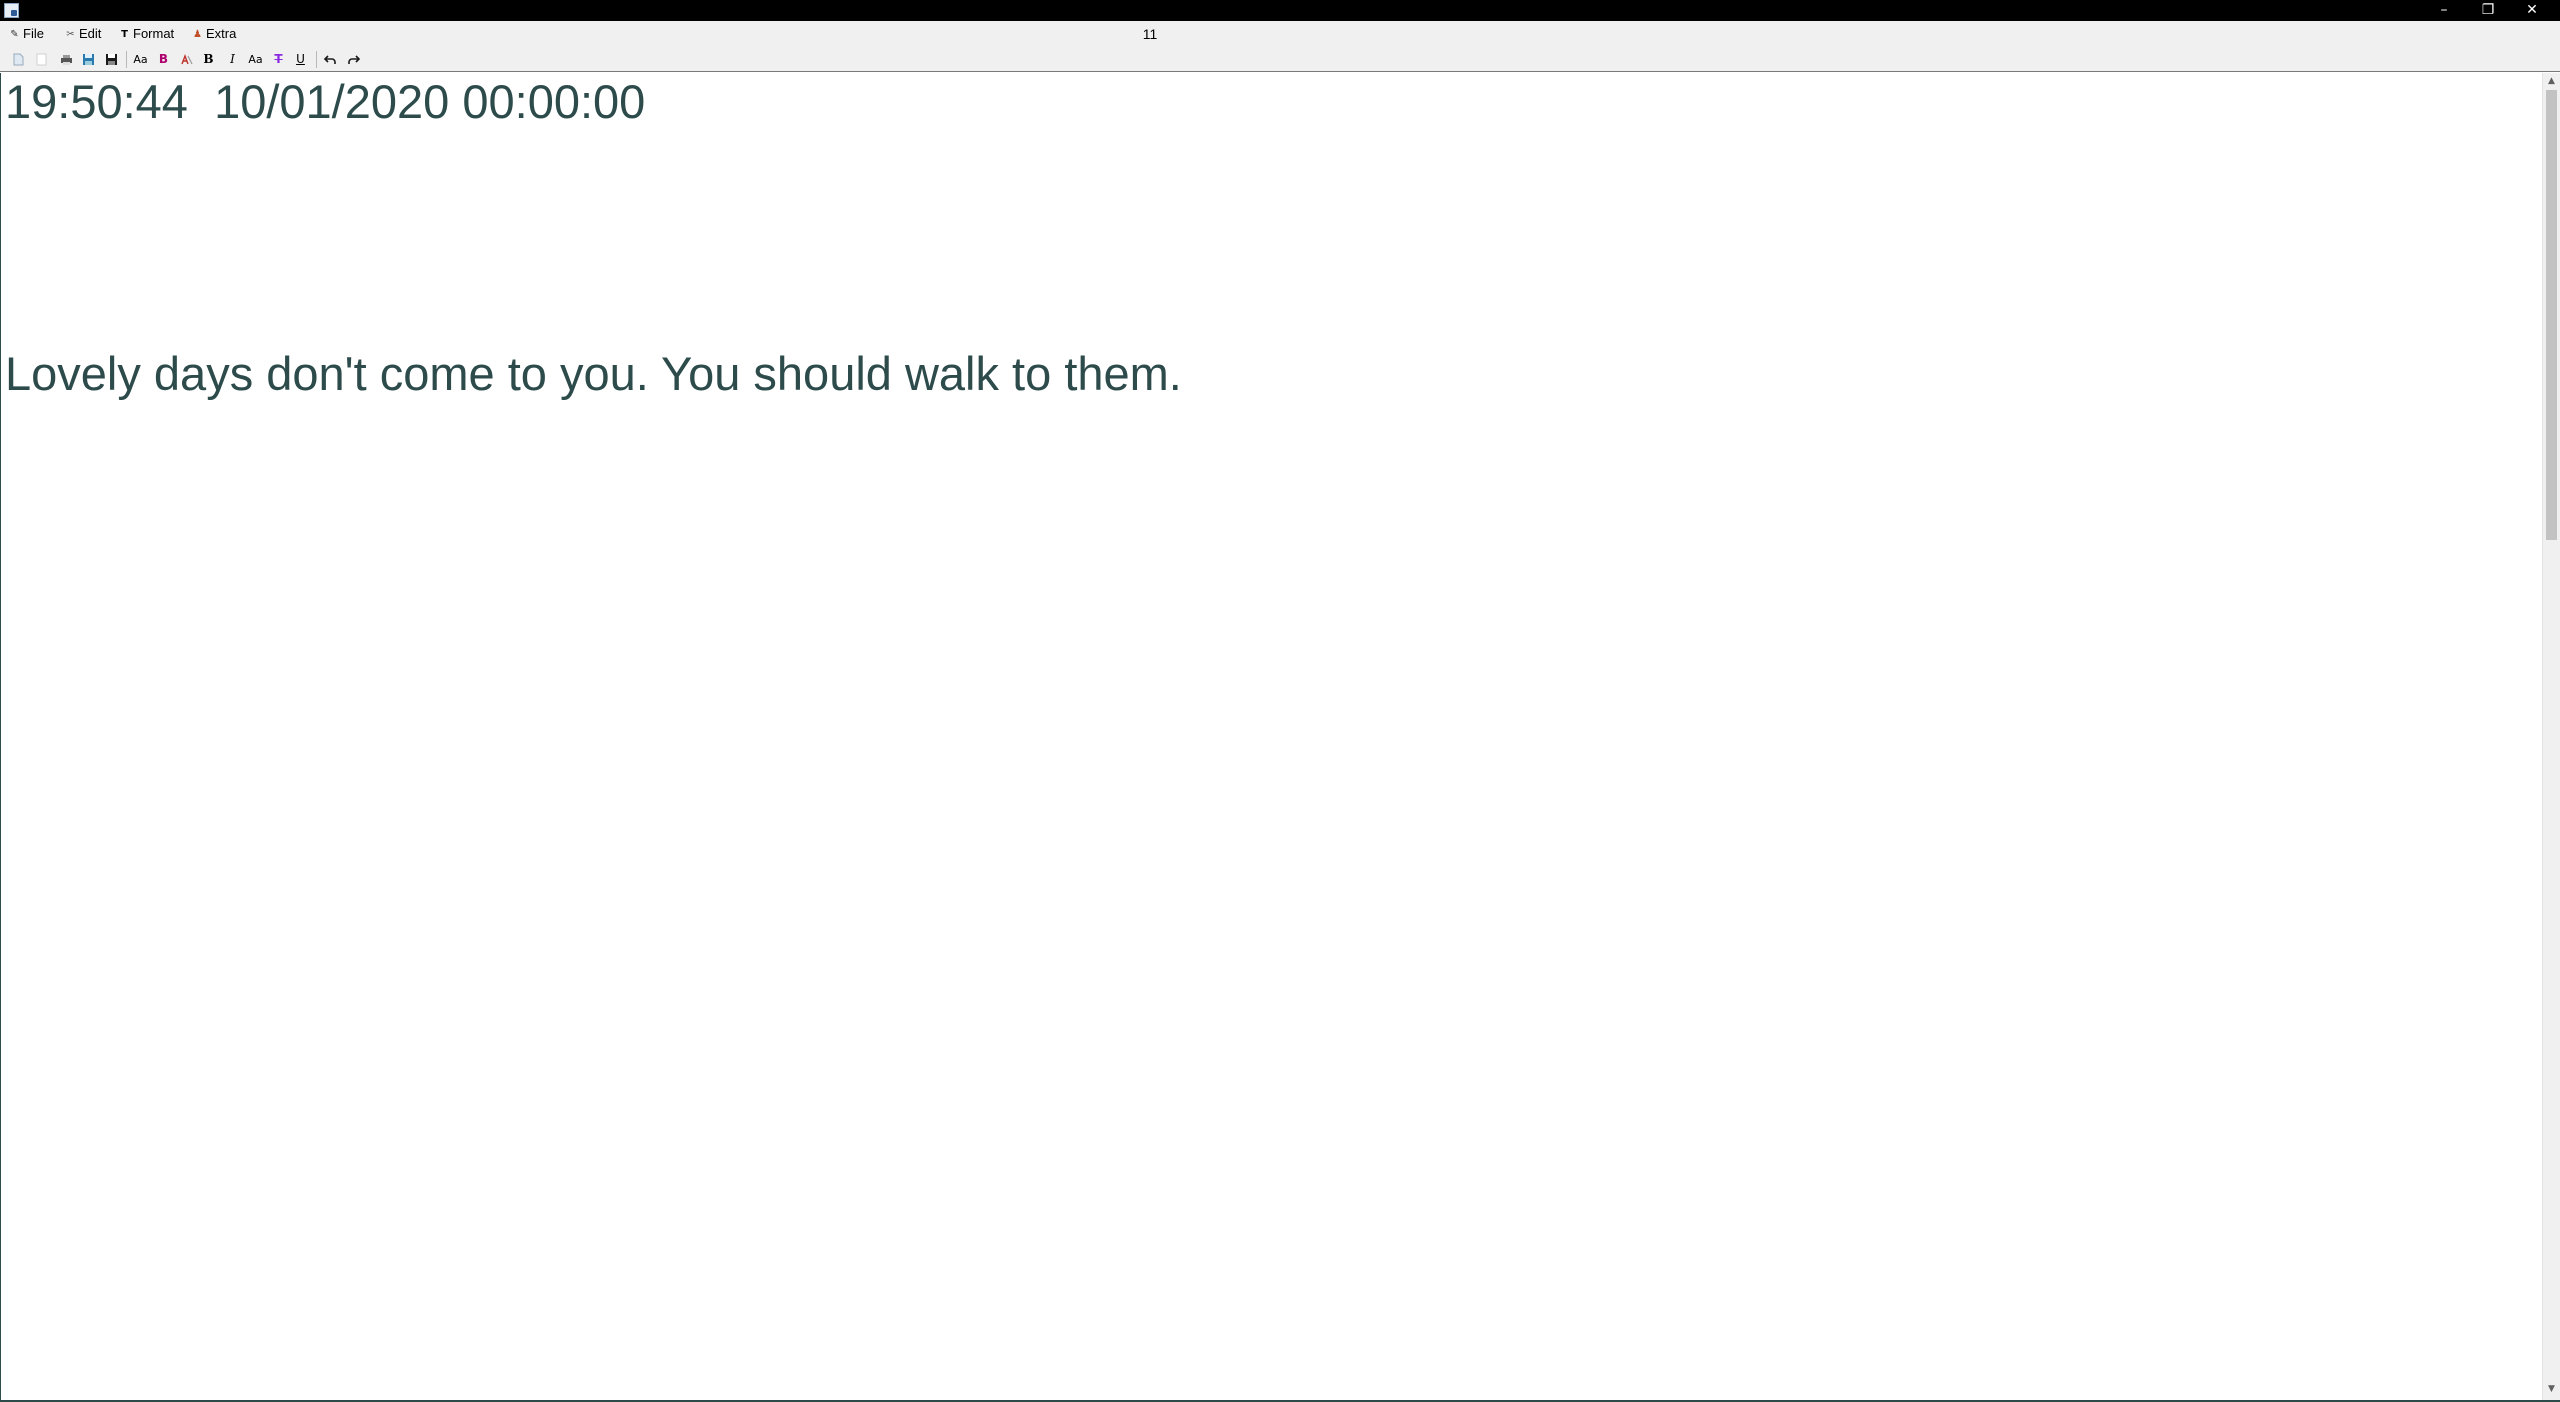  What do you see at coordinates (14, 34) in the screenshot?
I see `pen-icon: ✎` at bounding box center [14, 34].